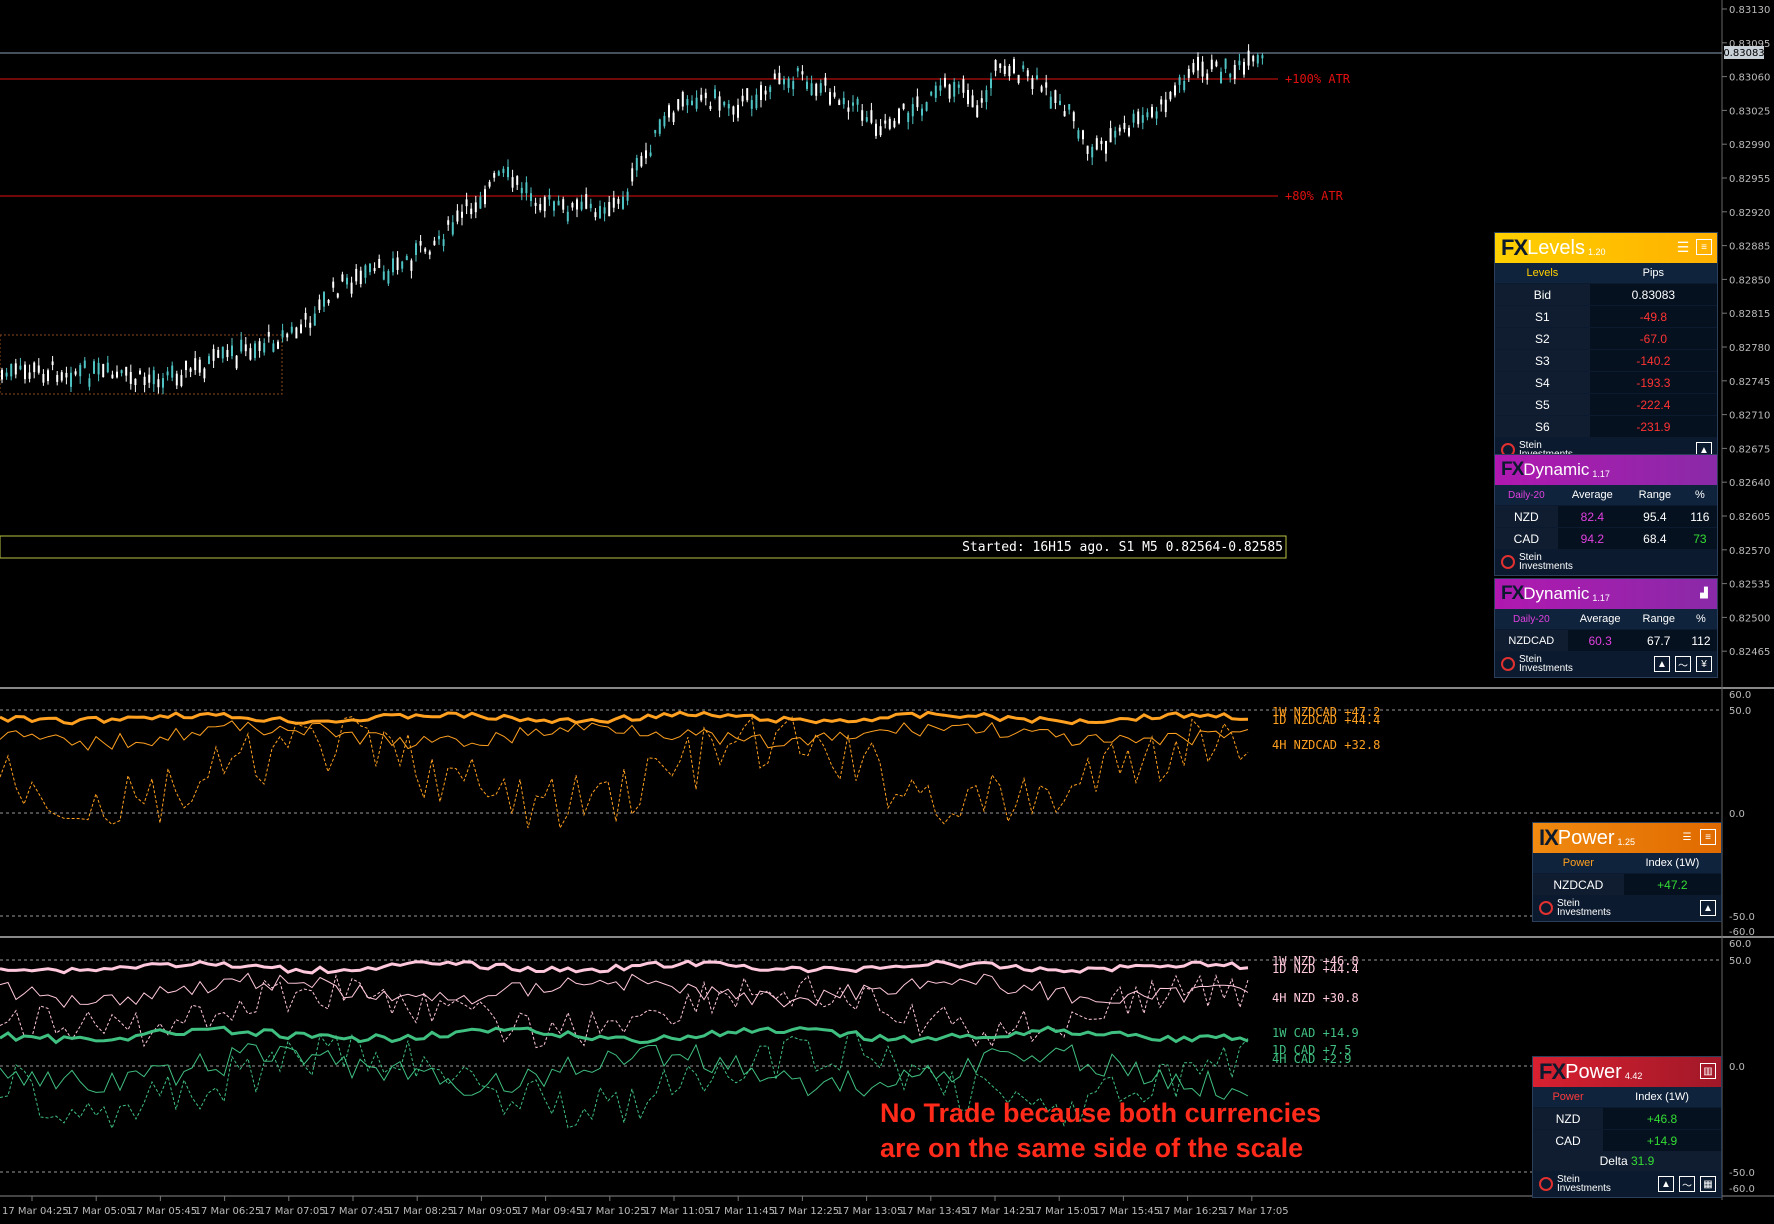  I want to click on fxpower-header: FX Power 4.42 ▥, so click(1627, 1072).